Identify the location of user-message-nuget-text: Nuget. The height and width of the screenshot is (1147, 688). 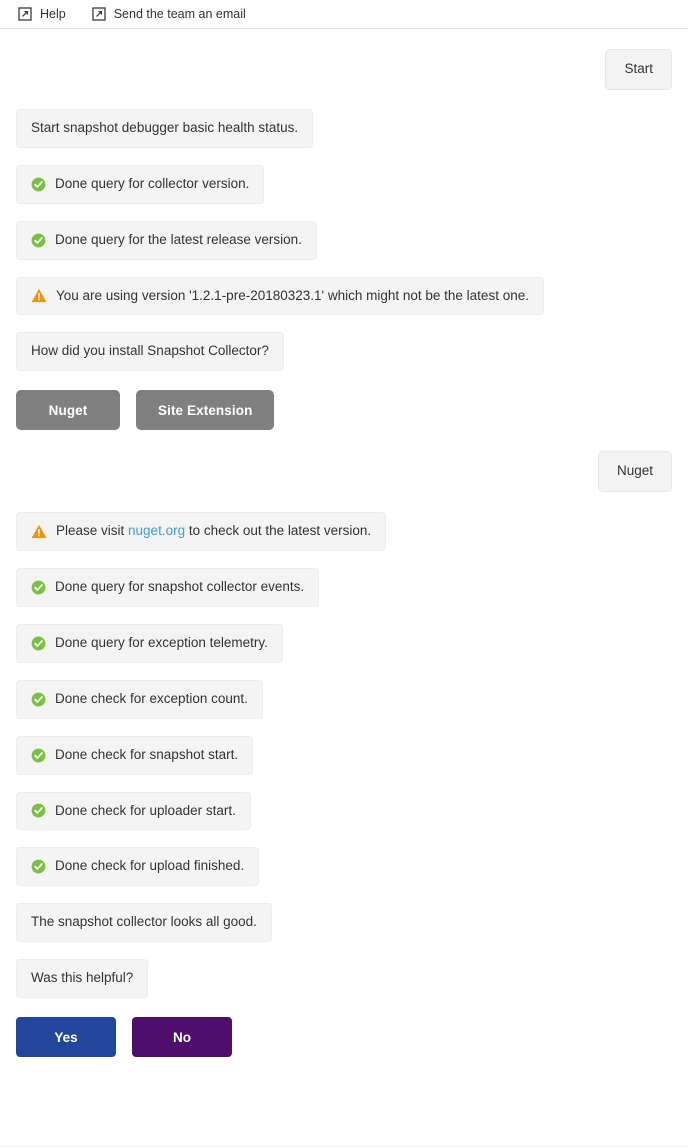
(634, 471).